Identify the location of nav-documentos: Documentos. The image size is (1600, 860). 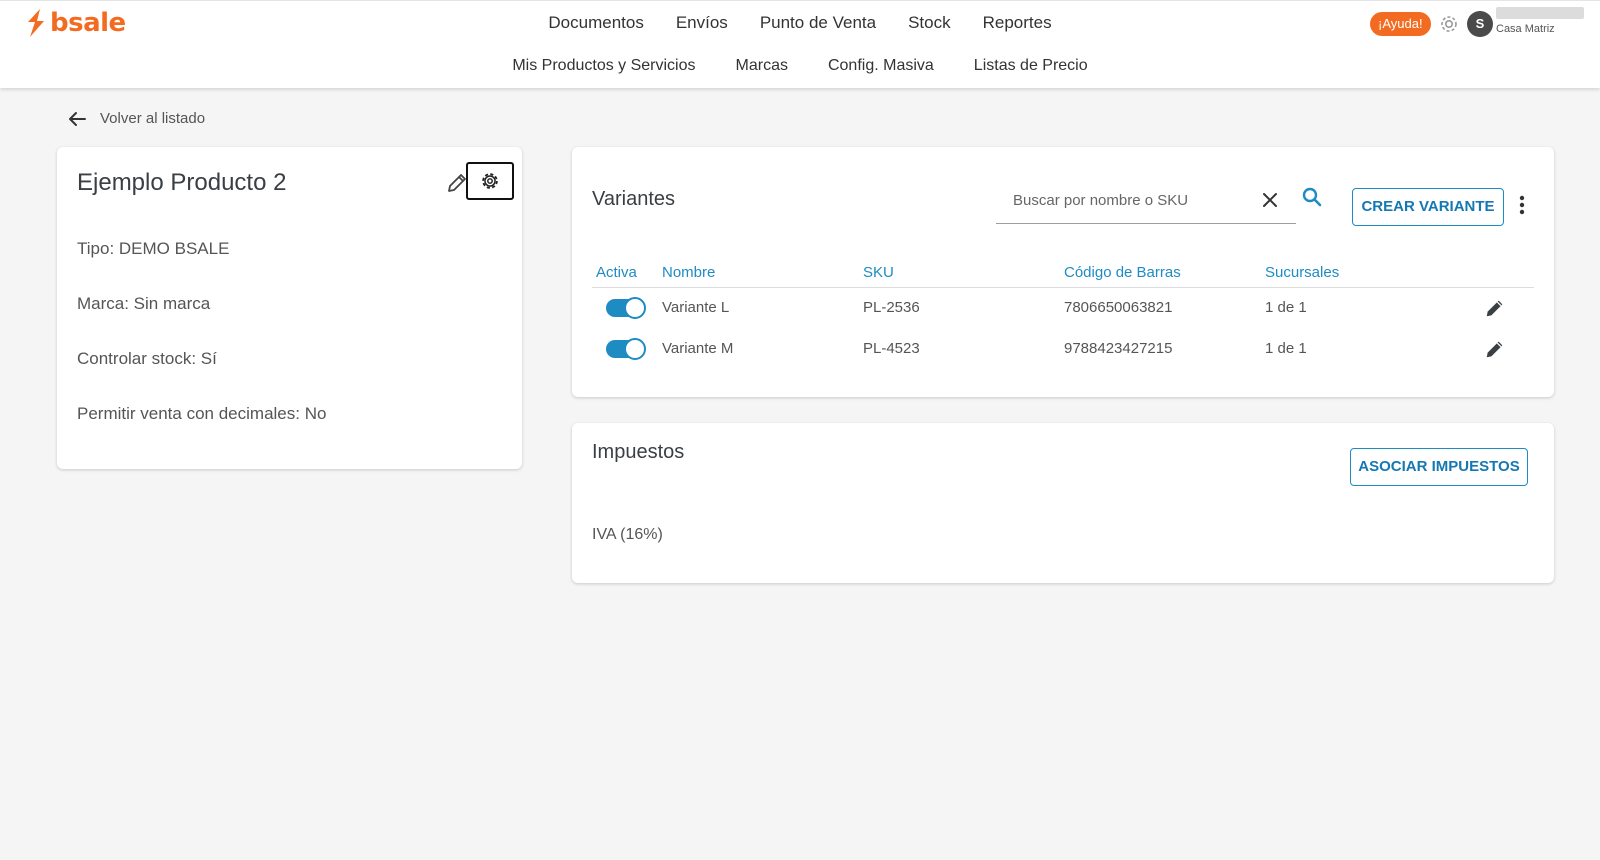
(595, 23).